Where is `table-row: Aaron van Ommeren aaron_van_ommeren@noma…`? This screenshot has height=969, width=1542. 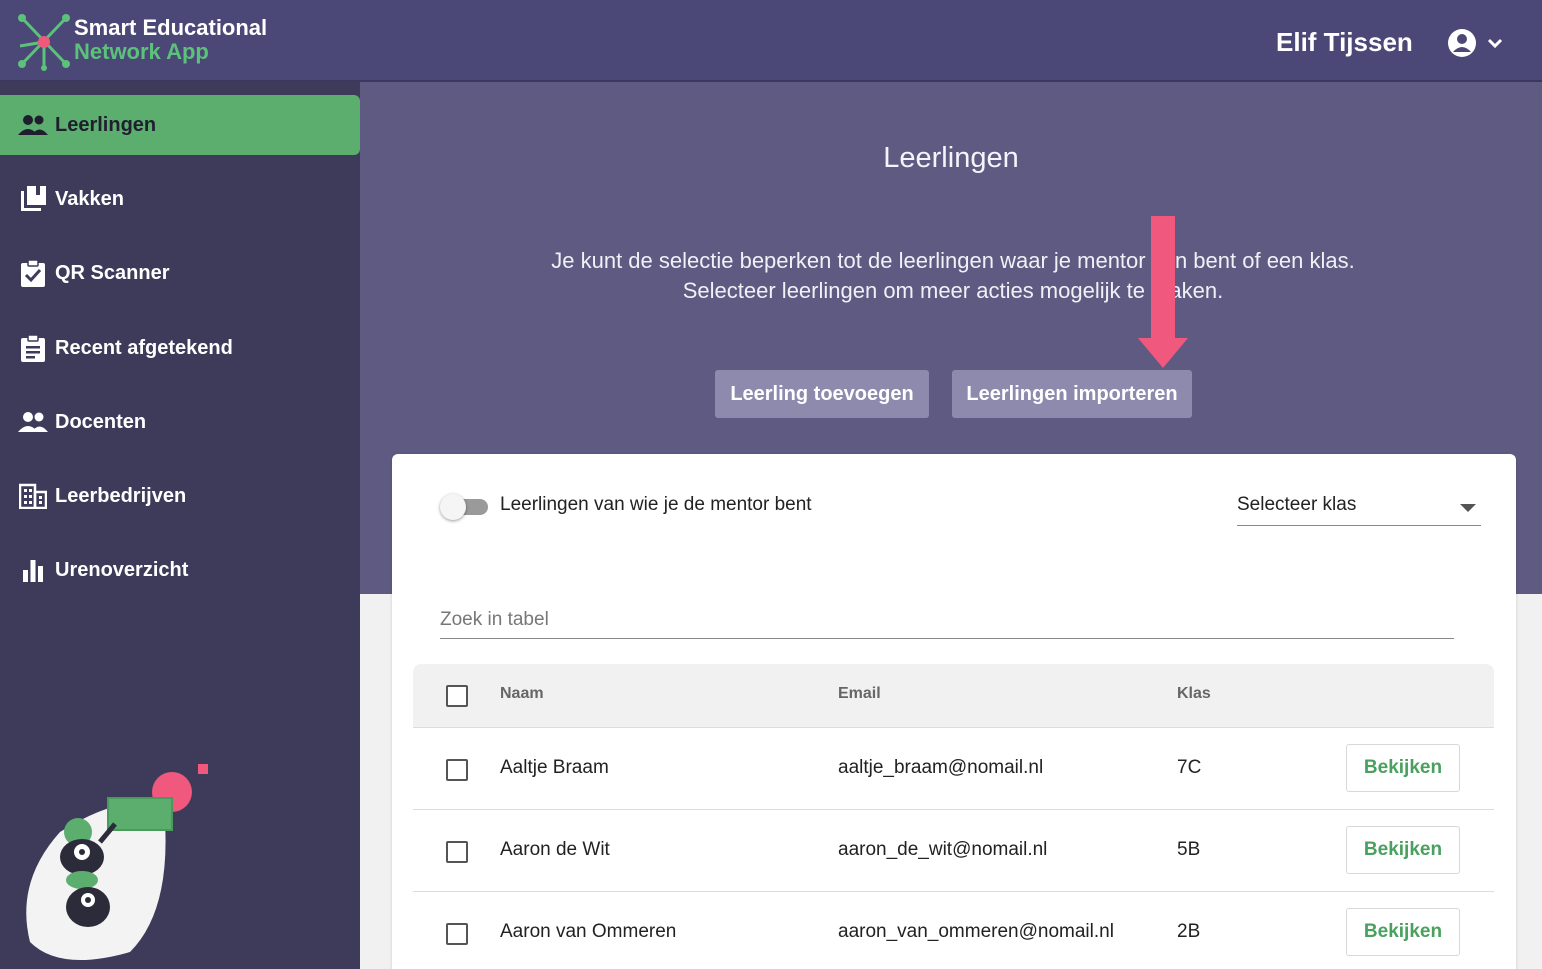 table-row: Aaron van Ommeren aaron_van_ommeren@noma… is located at coordinates (953, 930).